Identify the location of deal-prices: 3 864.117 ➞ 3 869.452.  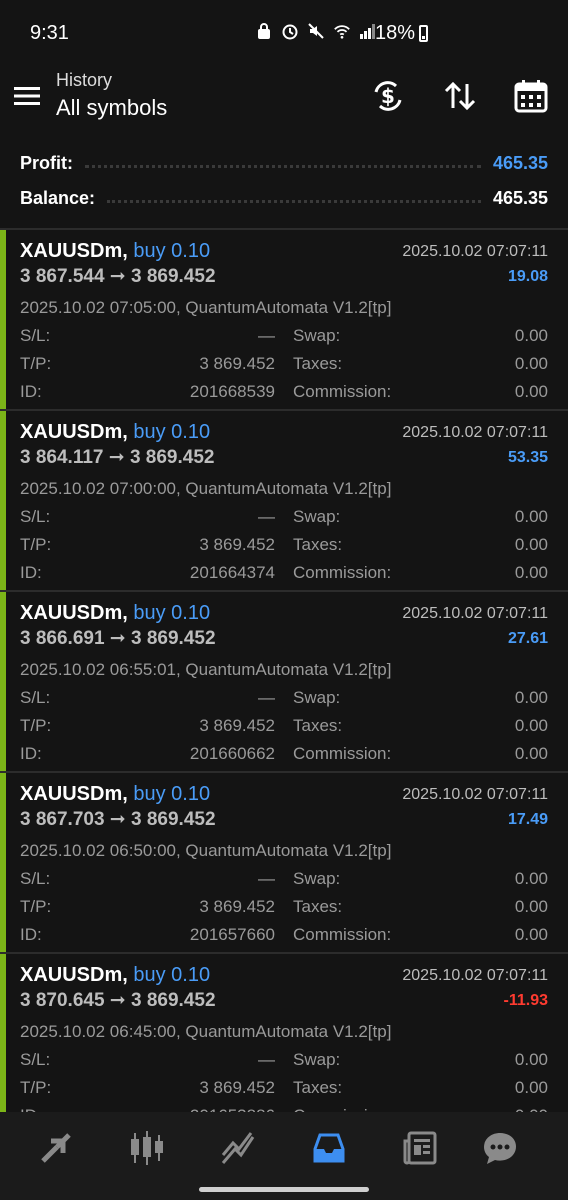
(117, 457).